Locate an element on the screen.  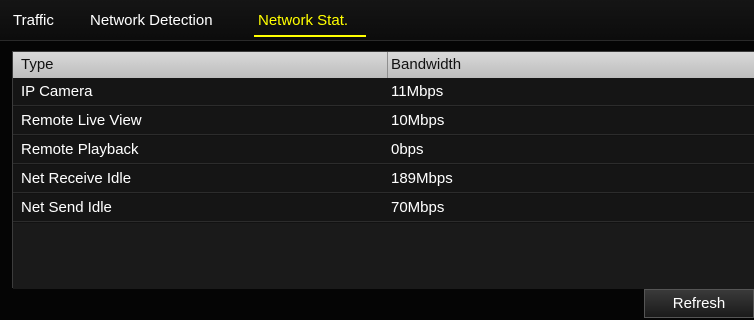
tab-bar: Traffic Network Detection Network Stat. is located at coordinates (377, 20).